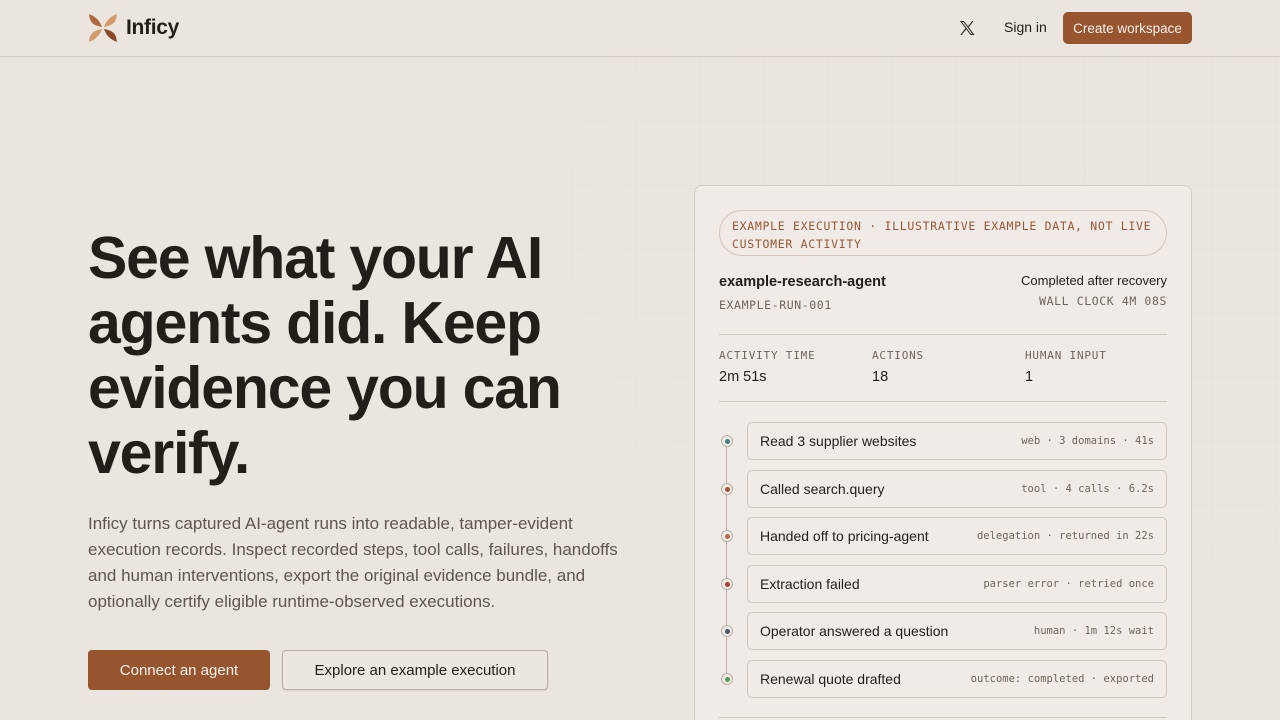  Describe the element at coordinates (898, 355) in the screenshot. I see `stat-label: ACTIONS` at that location.